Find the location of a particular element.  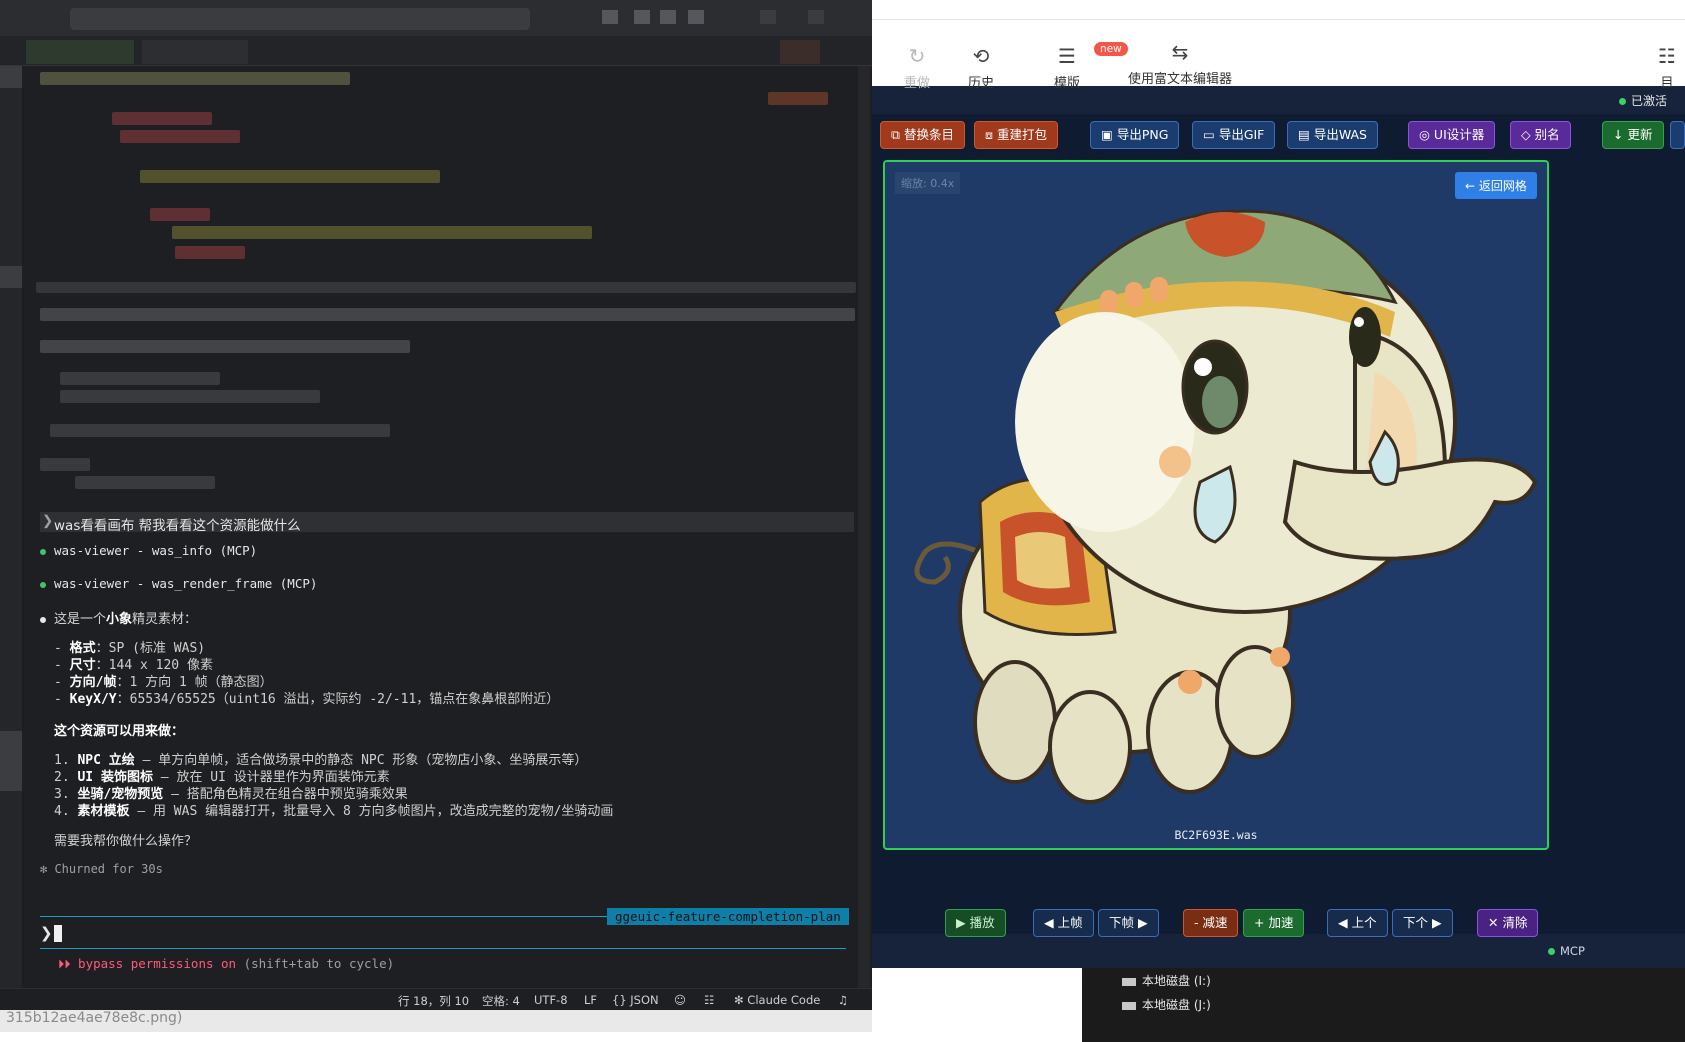

redo-icon: ↻ is located at coordinates (917, 56).